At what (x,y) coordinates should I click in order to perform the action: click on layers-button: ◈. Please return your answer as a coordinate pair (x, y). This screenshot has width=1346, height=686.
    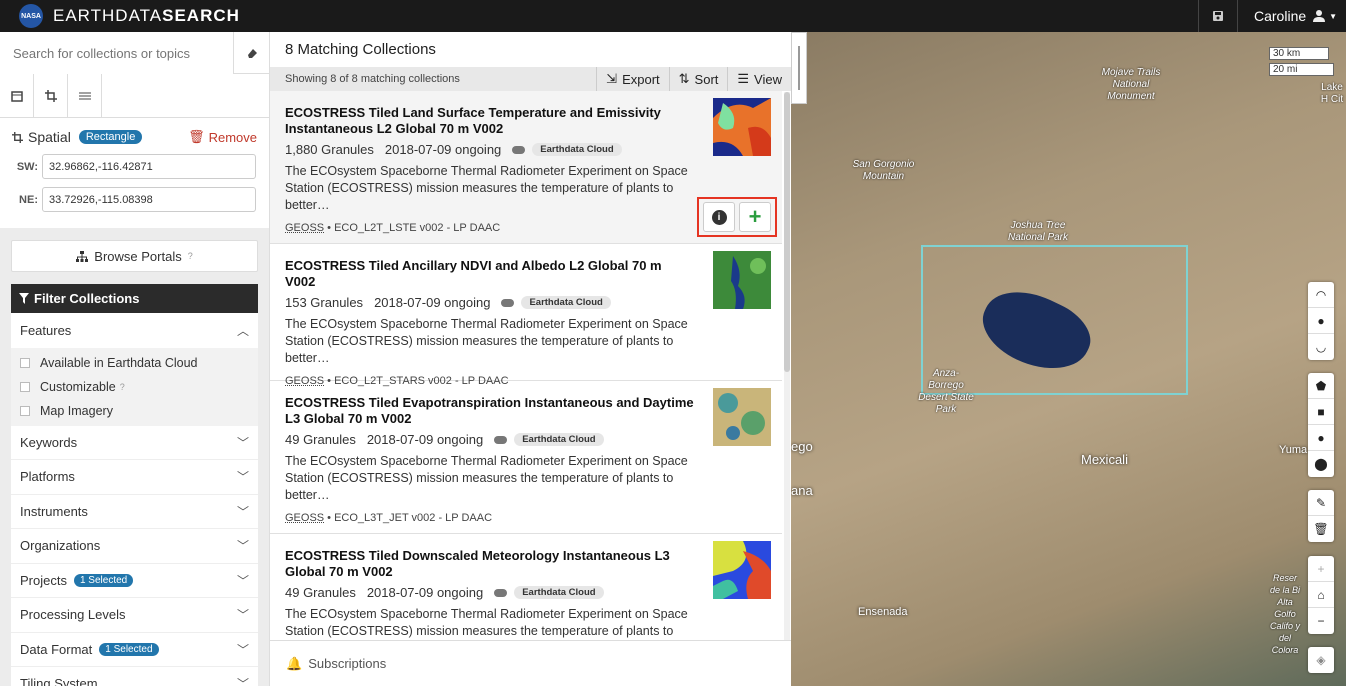
    Looking at the image, I should click on (1321, 660).